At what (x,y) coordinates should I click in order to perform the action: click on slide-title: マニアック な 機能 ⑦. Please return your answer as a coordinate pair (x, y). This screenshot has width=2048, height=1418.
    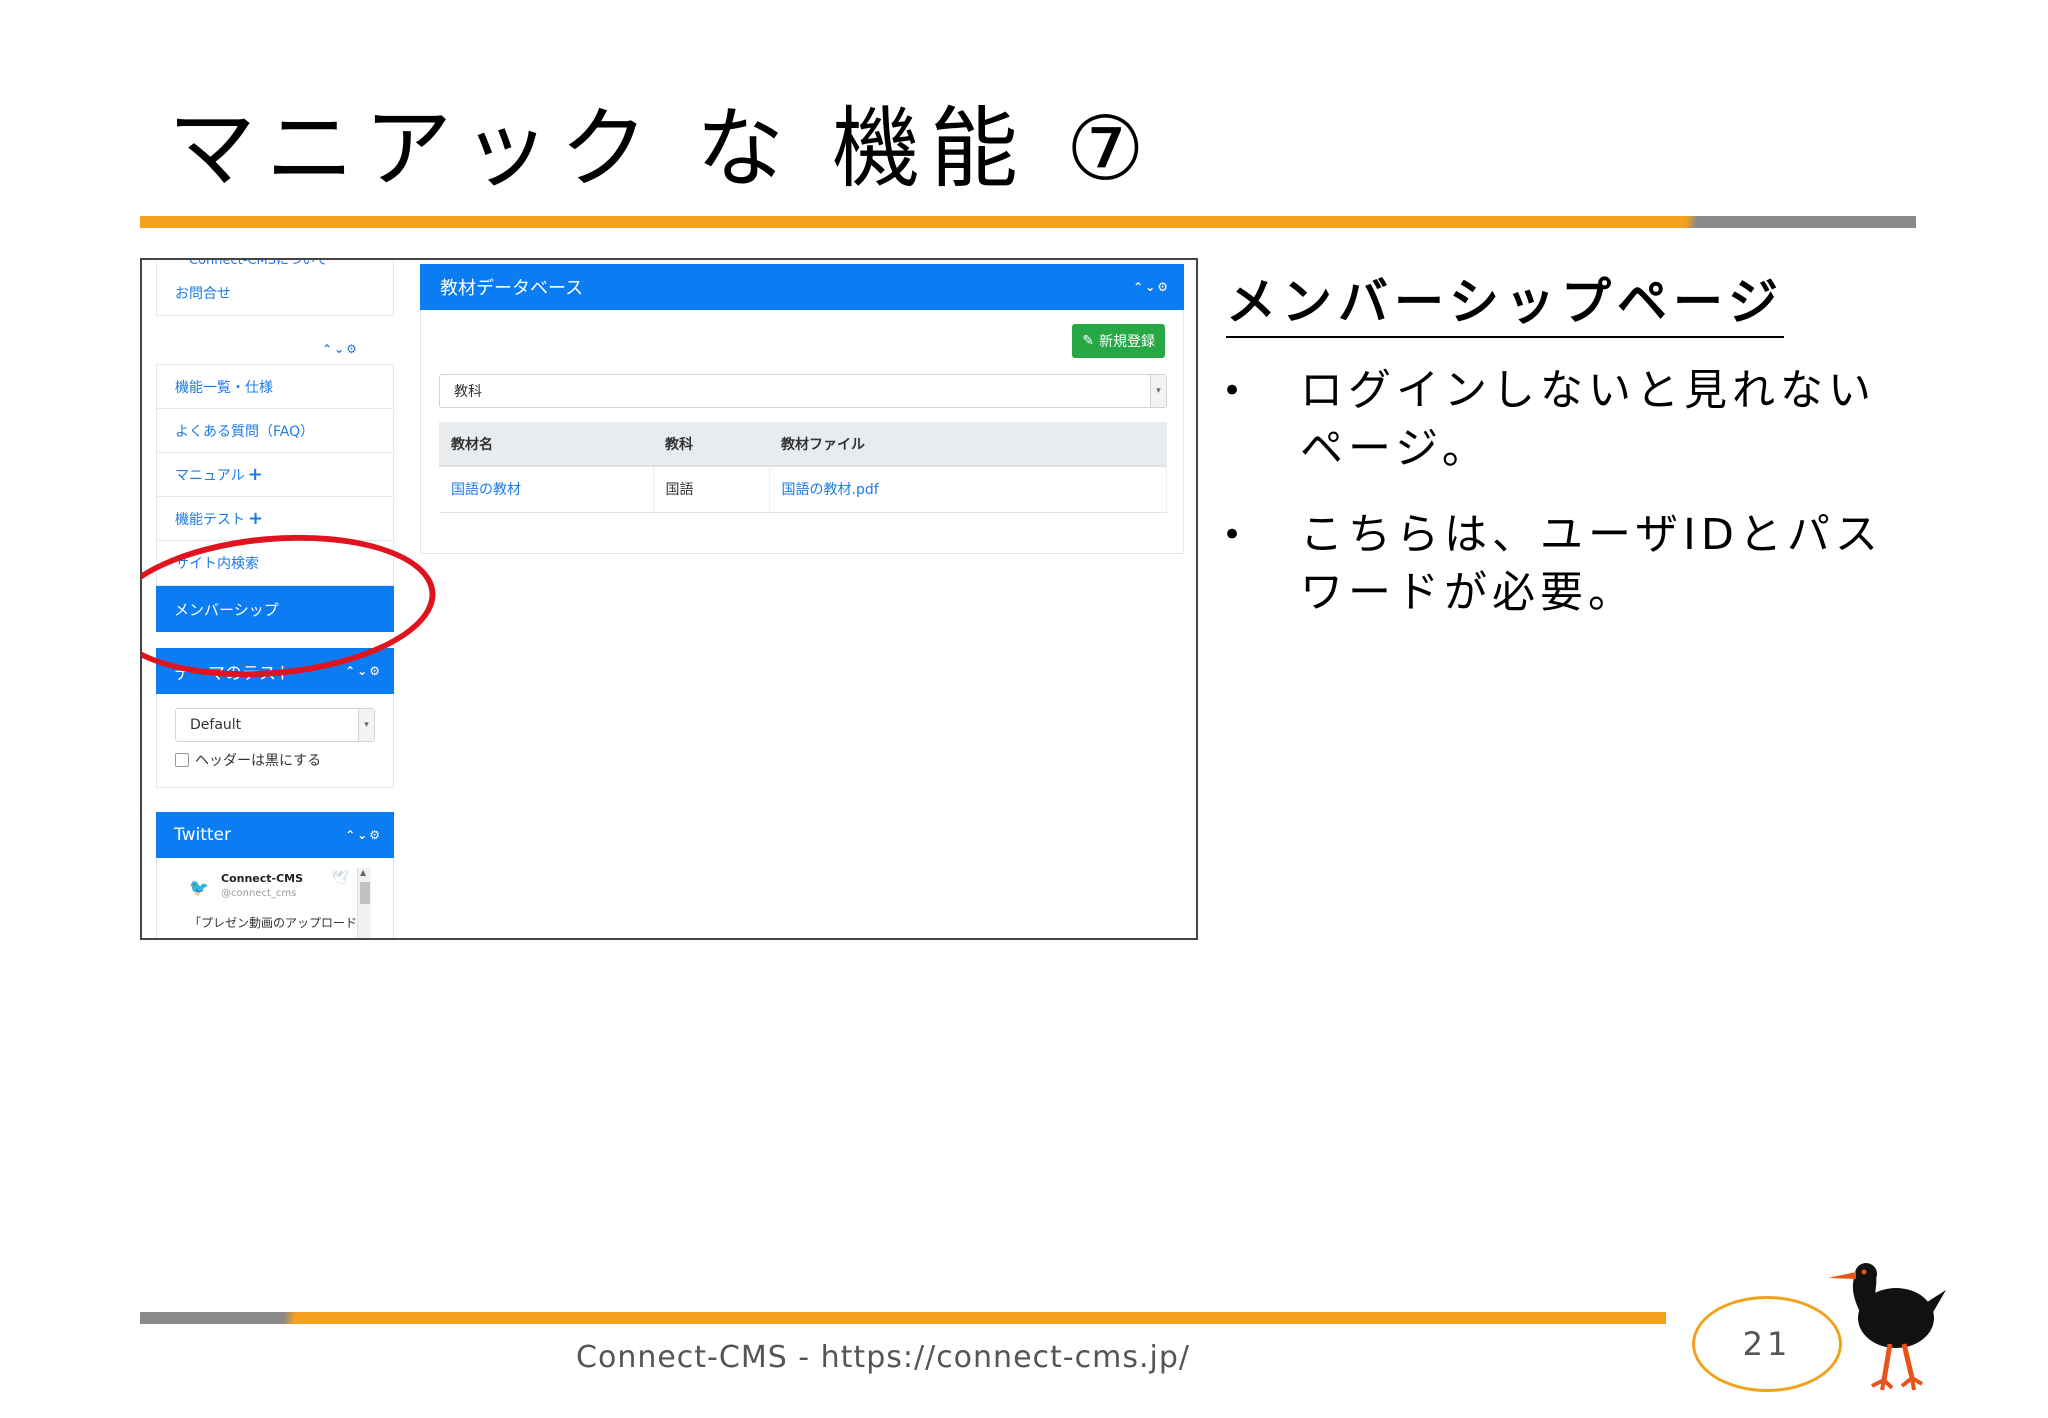
    Looking at the image, I should click on (661, 148).